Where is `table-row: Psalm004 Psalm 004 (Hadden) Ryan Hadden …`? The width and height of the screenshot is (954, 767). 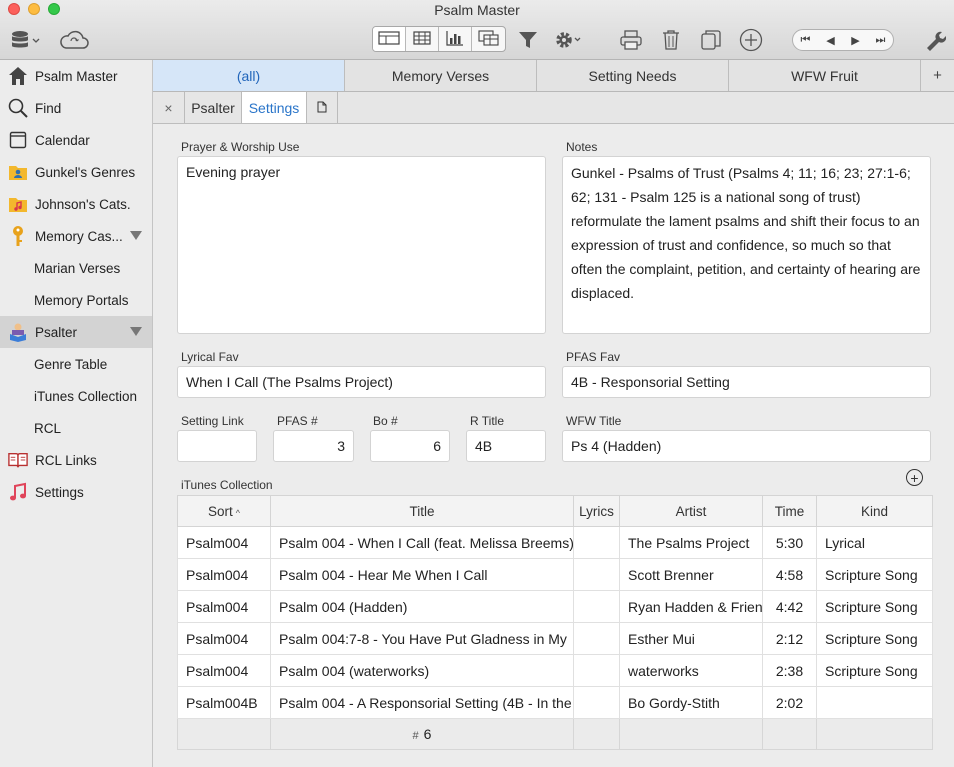 table-row: Psalm004 Psalm 004 (Hadden) Ryan Hadden … is located at coordinates (555, 606).